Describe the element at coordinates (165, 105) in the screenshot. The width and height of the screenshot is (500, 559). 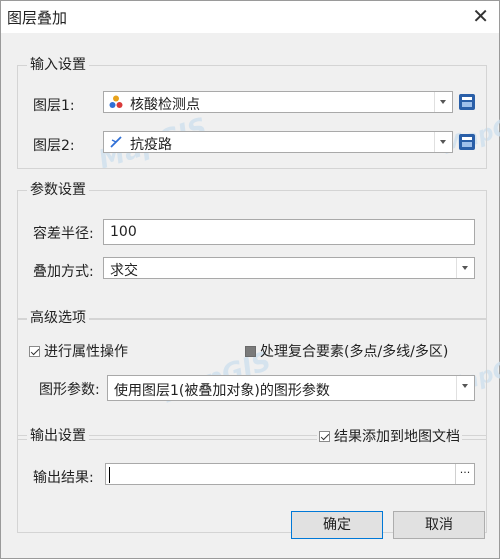
I see `layer1-value: 核酸检测点` at that location.